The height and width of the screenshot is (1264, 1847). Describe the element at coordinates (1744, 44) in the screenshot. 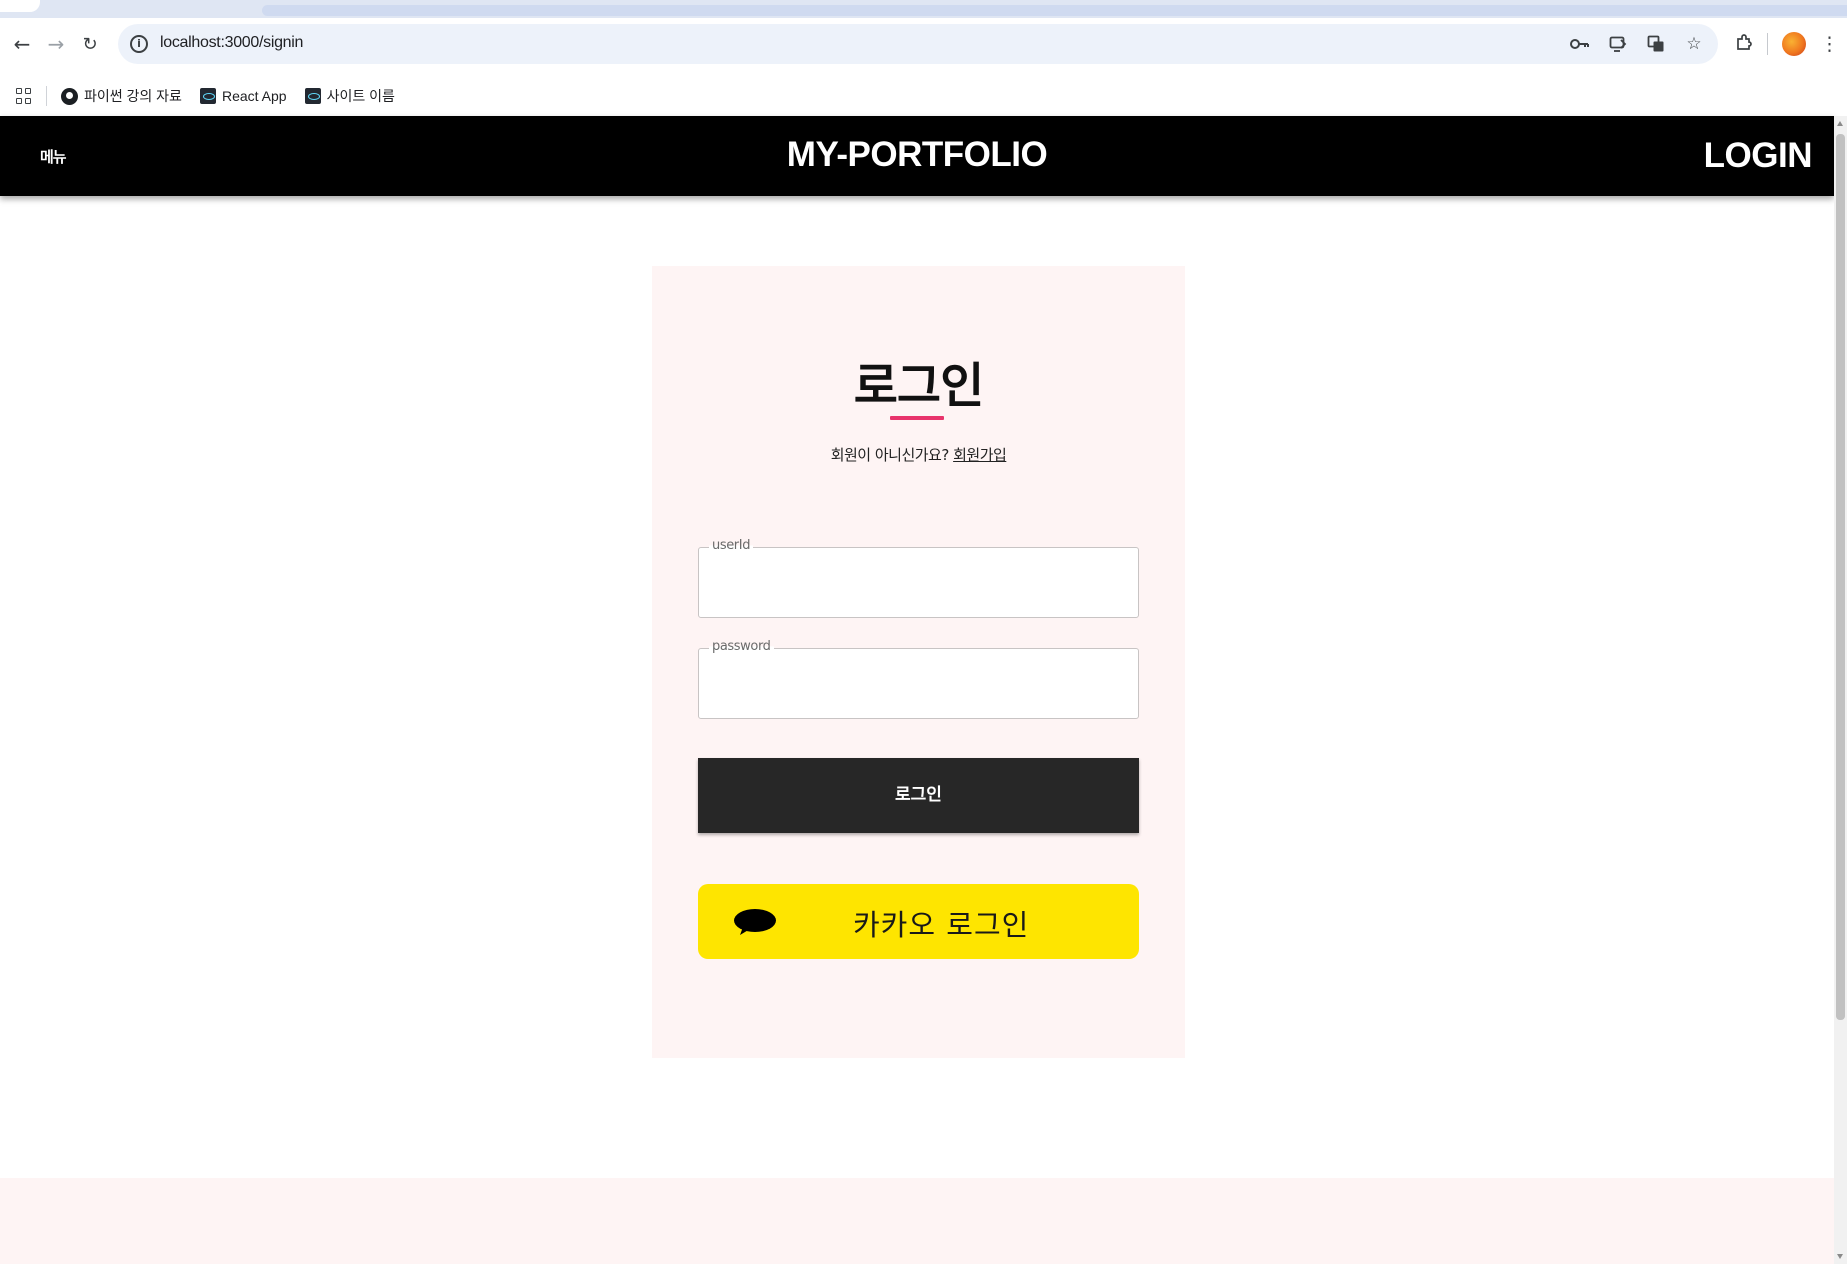

I see `extensions-icon` at that location.